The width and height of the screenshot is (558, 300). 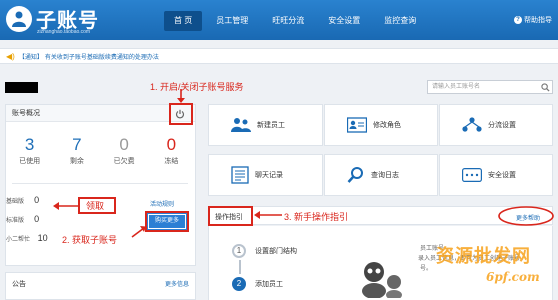 What do you see at coordinates (15, 202) in the screenshot?
I see `limit-basic-label: 基础版` at bounding box center [15, 202].